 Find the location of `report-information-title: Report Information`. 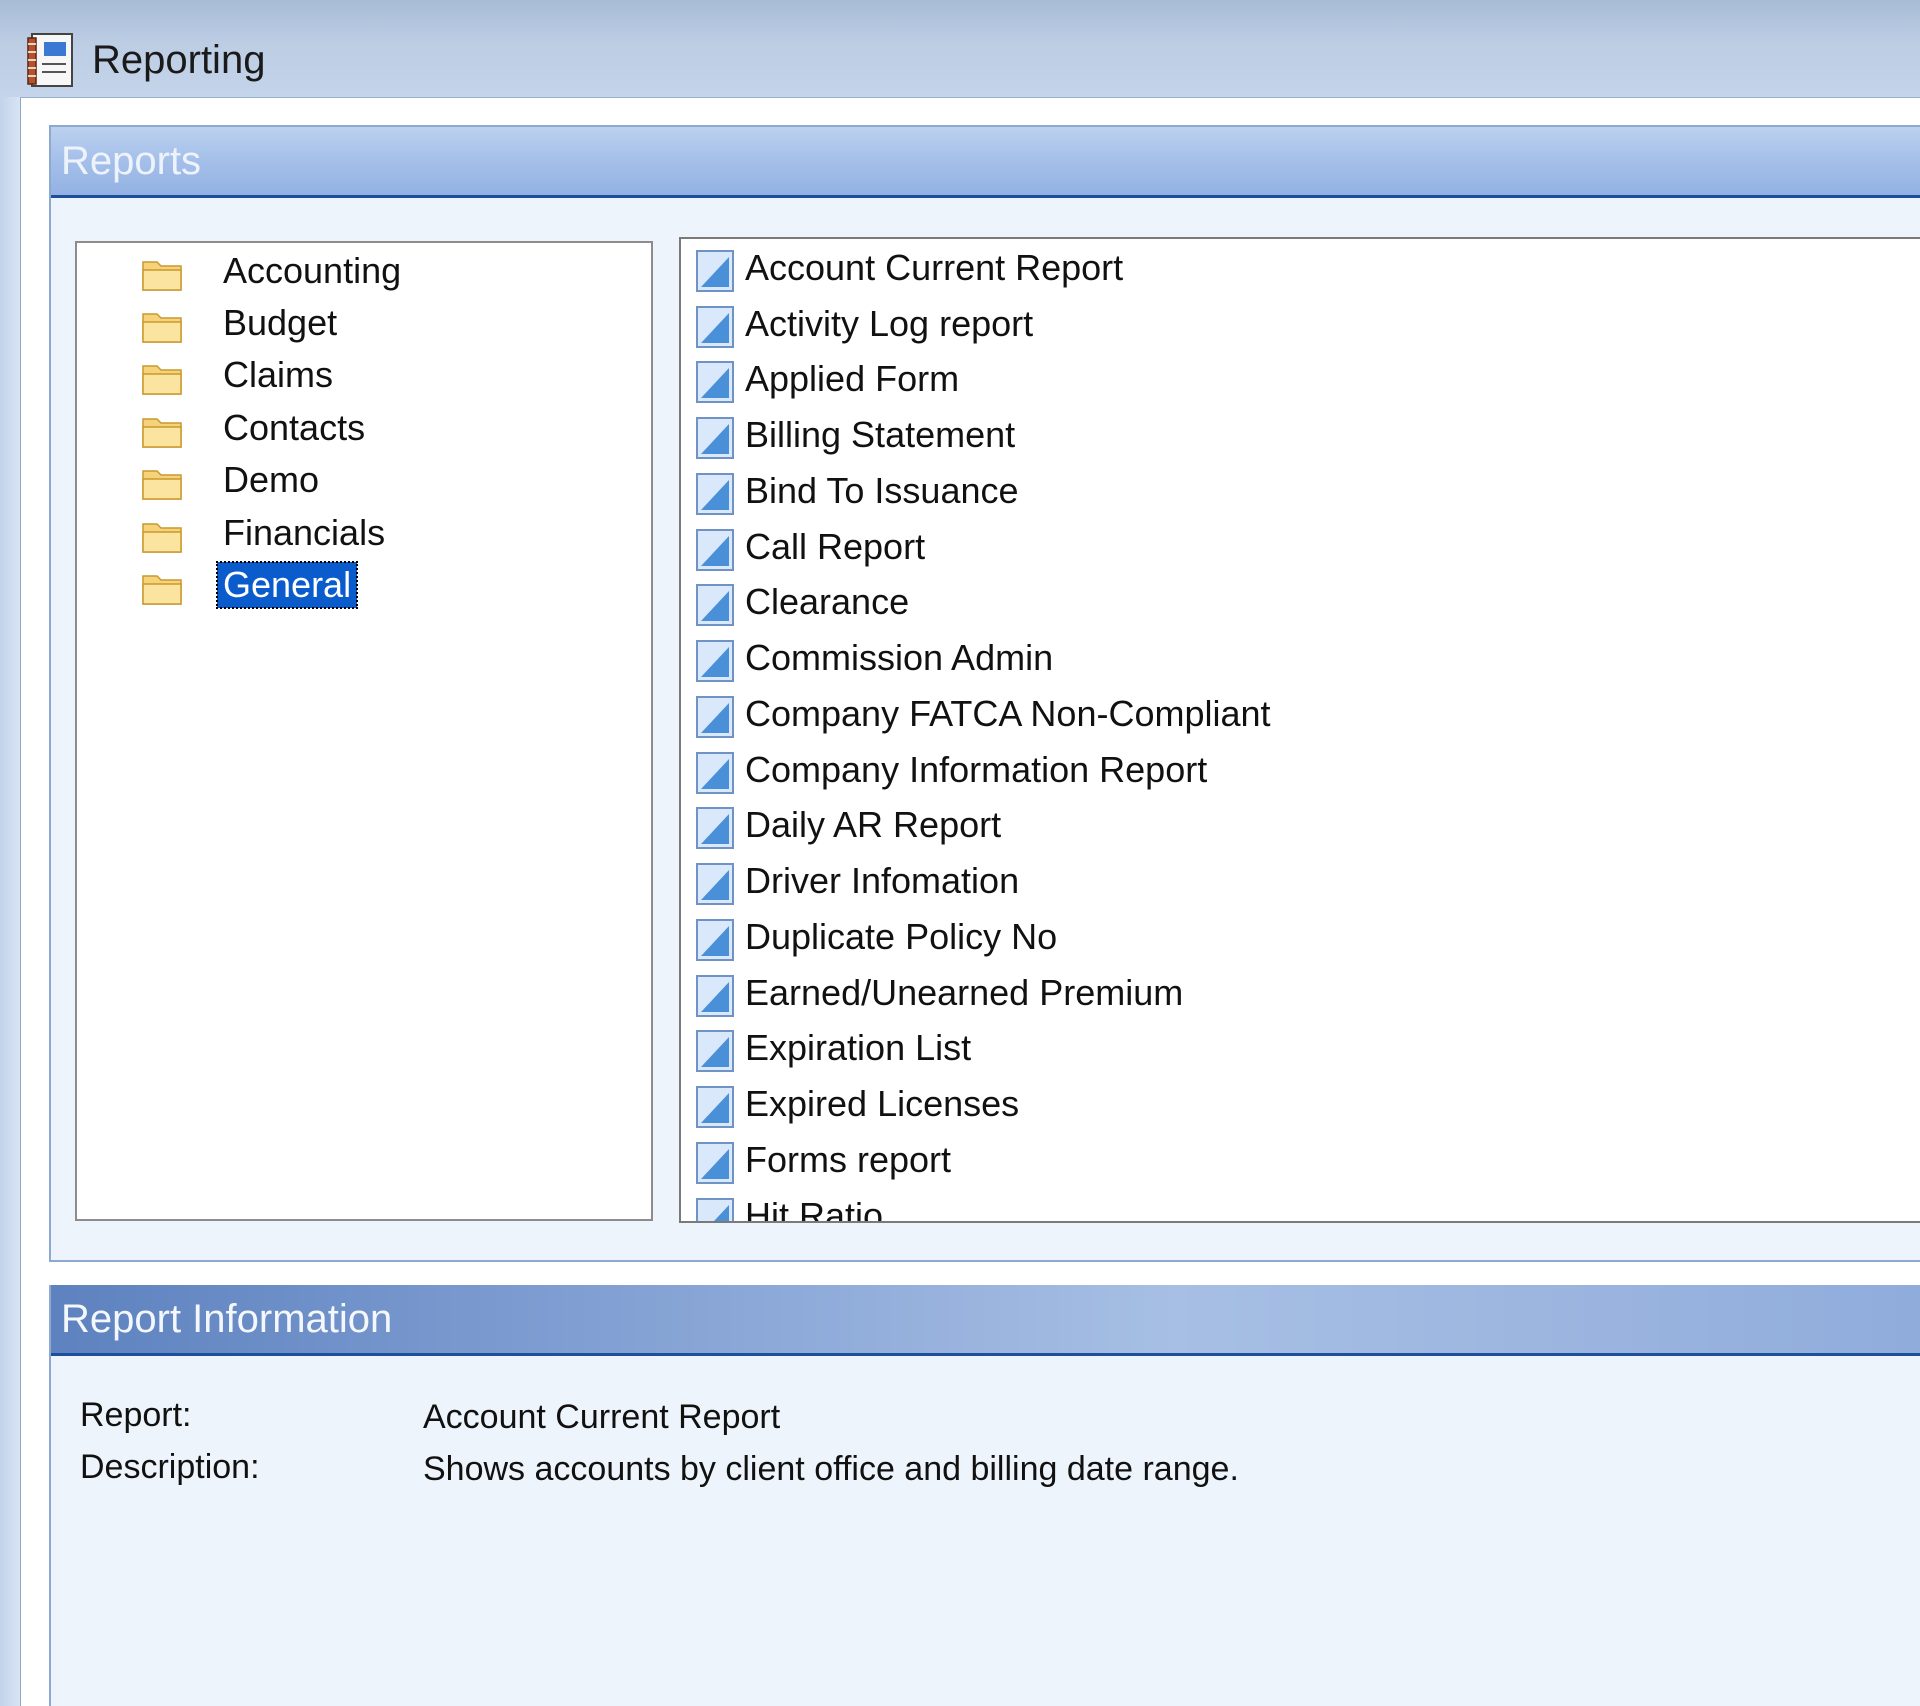

report-information-title: Report Information is located at coordinates (227, 1319).